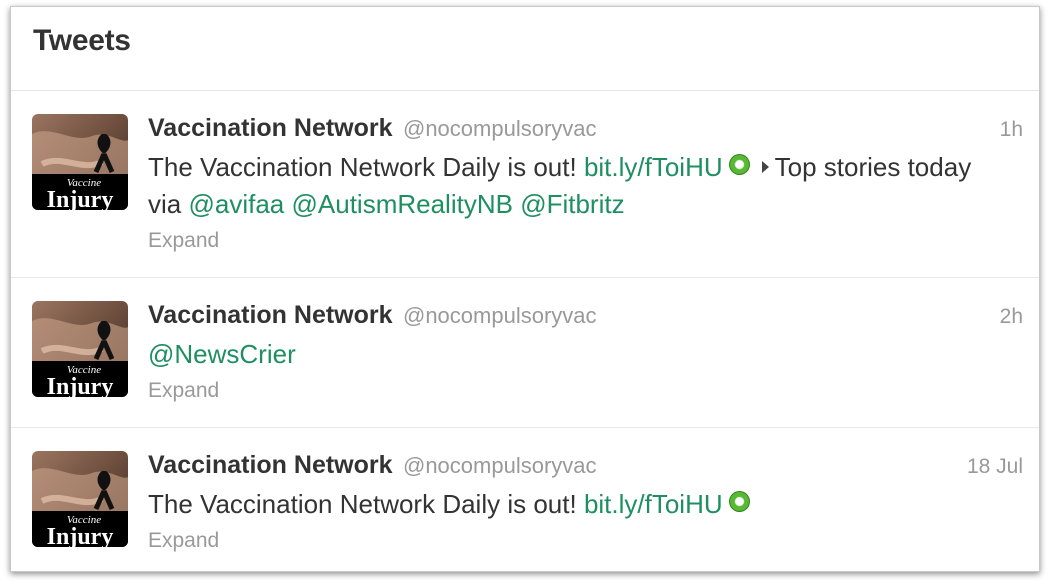 The height and width of the screenshot is (586, 1052). I want to click on timestamp: 2h, so click(1011, 317).